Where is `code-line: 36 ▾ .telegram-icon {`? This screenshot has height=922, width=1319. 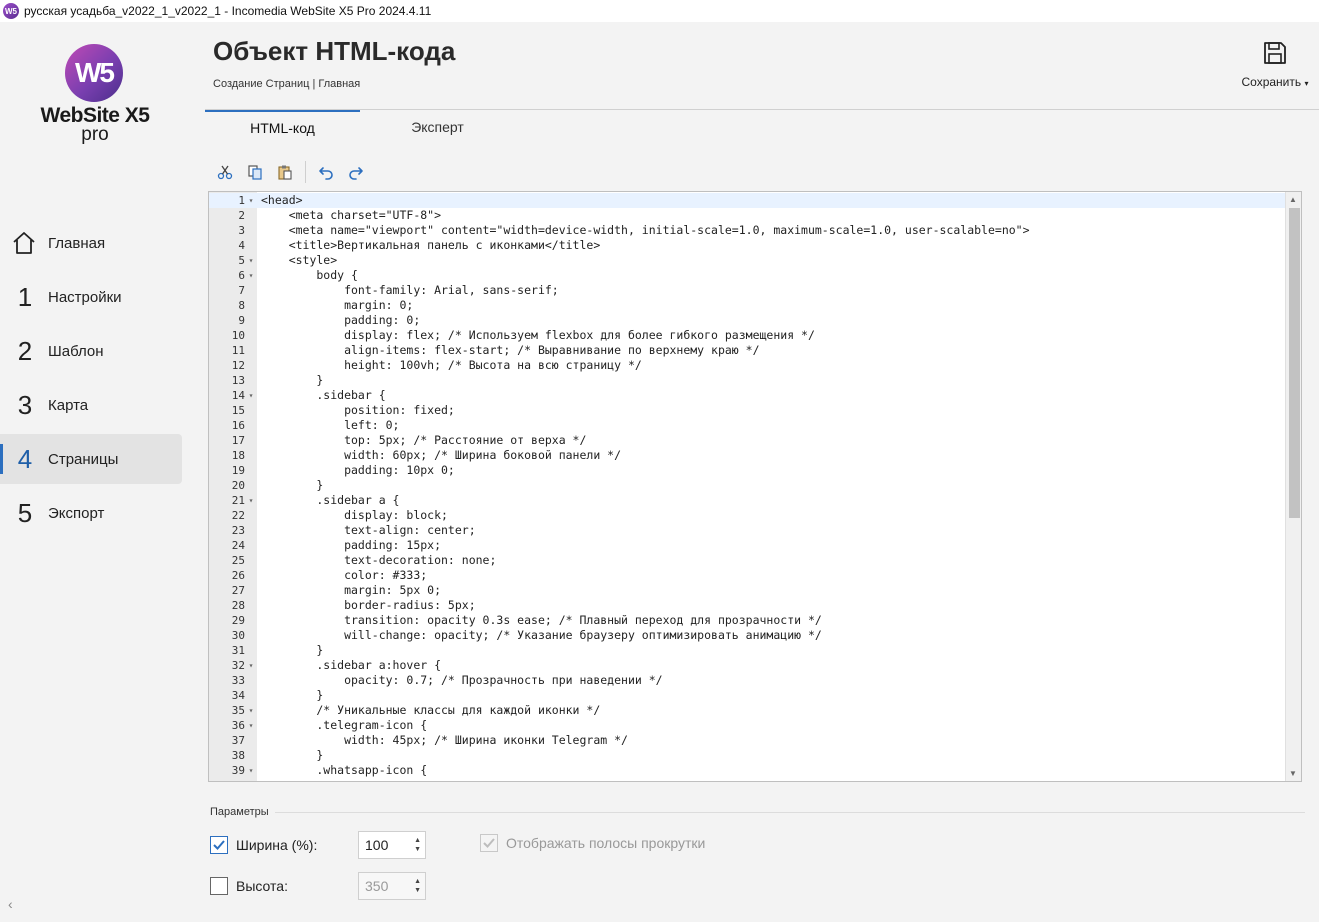 code-line: 36 ▾ .telegram-icon { is located at coordinates (749, 725).